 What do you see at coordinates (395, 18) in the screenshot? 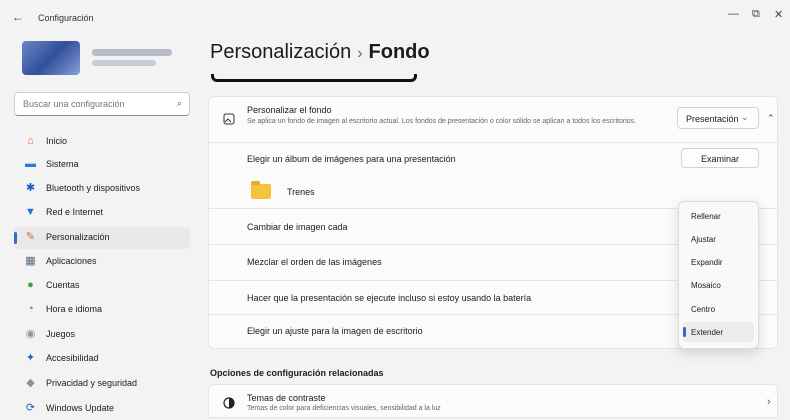
I see `title-bar: ← Configuración — ⧉ ✕` at bounding box center [395, 18].